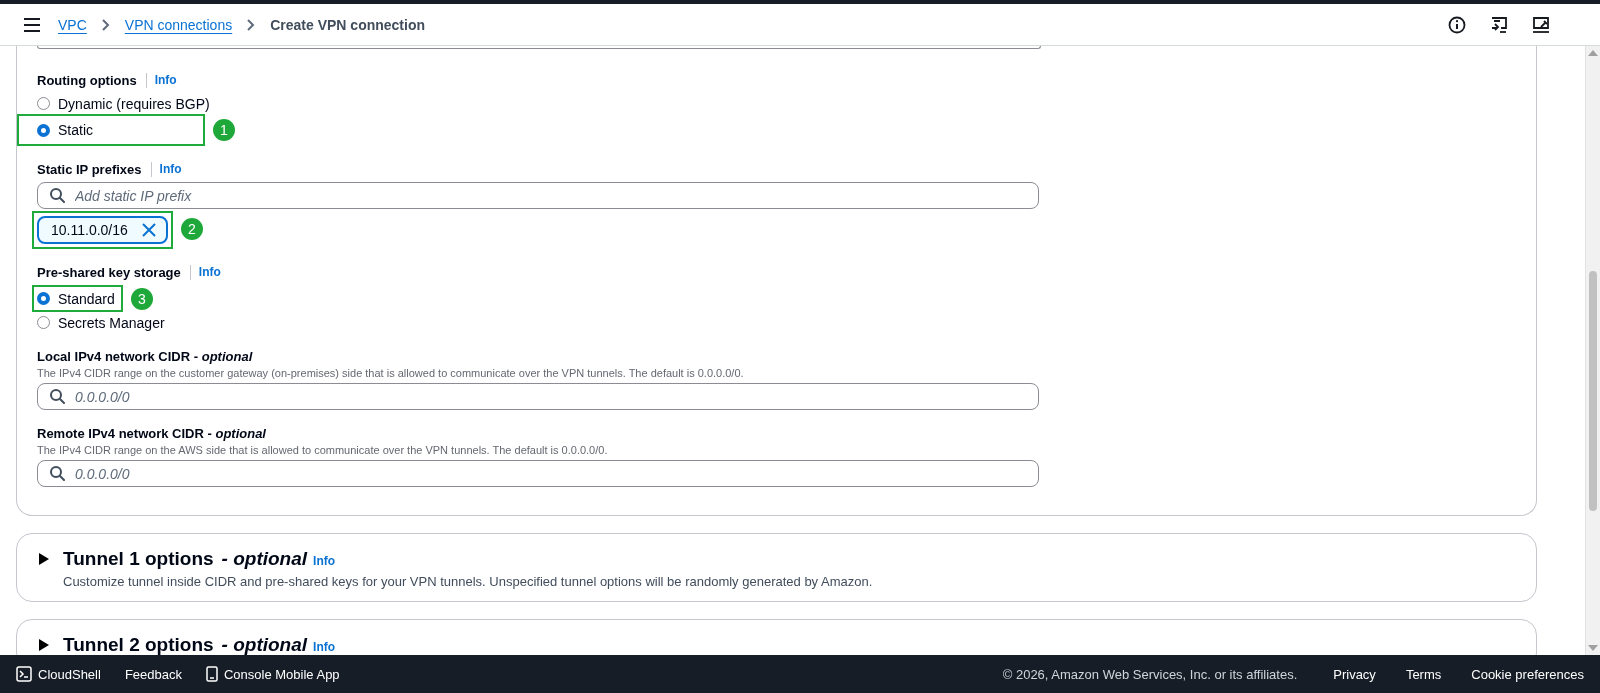  What do you see at coordinates (211, 674) in the screenshot?
I see `phone-icon` at bounding box center [211, 674].